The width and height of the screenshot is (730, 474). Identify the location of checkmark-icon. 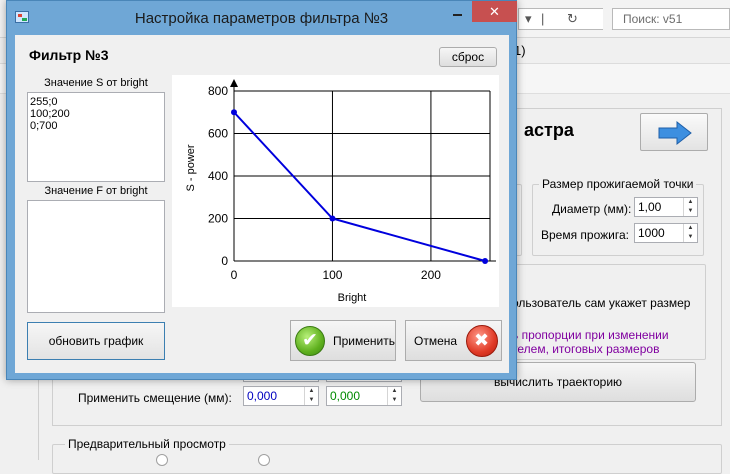
(310, 341).